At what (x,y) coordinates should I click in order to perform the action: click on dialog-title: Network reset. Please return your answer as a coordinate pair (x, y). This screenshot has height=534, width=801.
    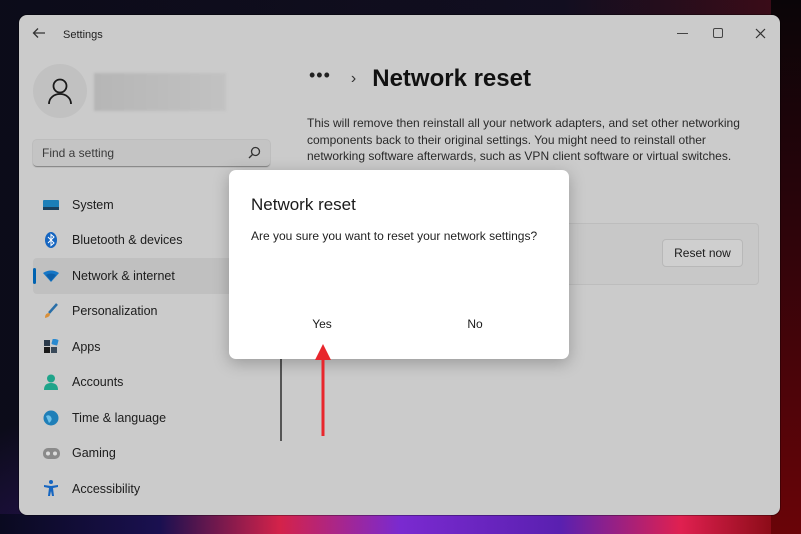
    Looking at the image, I should click on (303, 204).